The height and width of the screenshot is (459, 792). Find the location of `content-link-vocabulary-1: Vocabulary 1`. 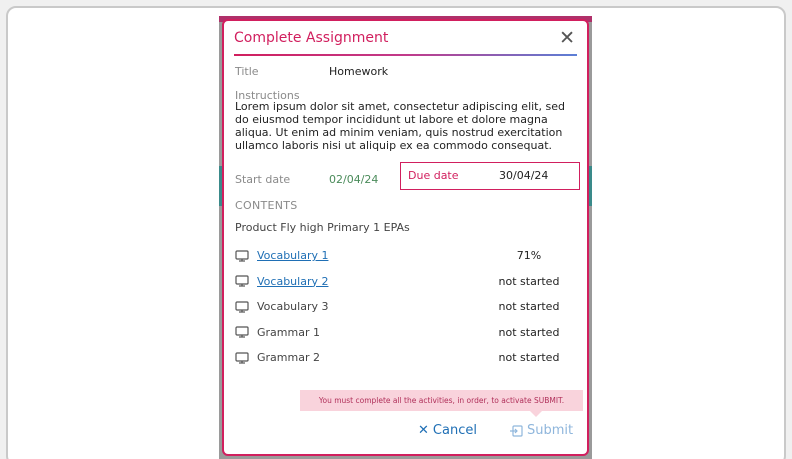

content-link-vocabulary-1: Vocabulary 1 is located at coordinates (292, 255).